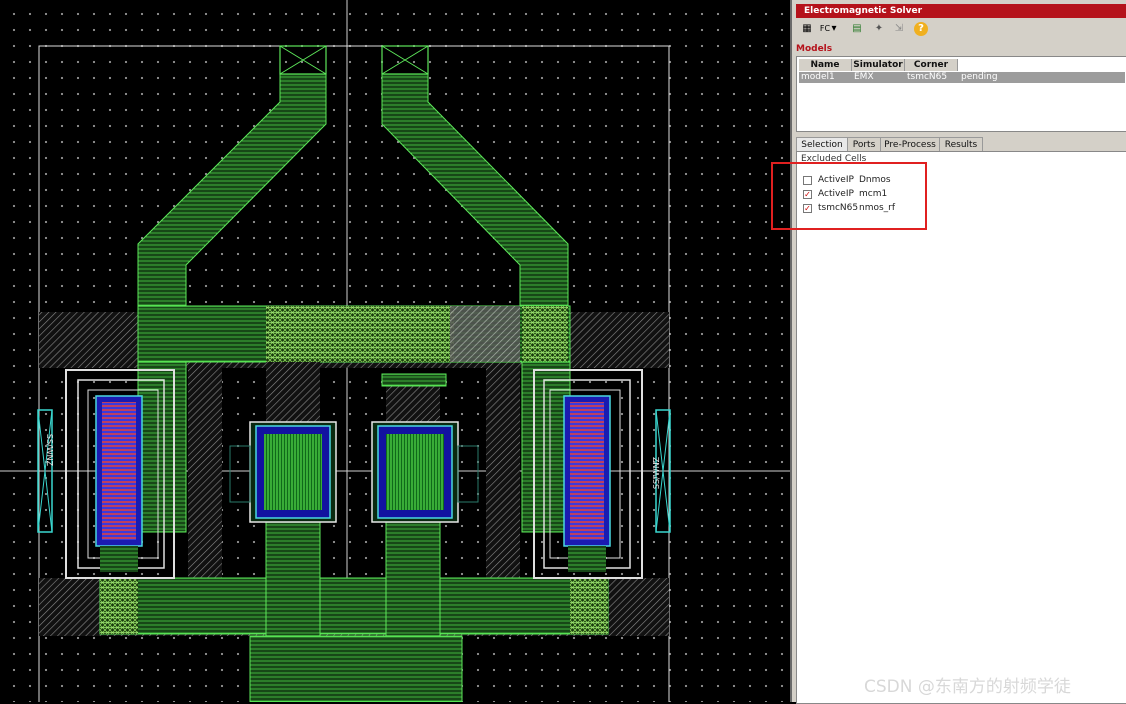 Image resolution: width=1126 pixels, height=704 pixels. Describe the element at coordinates (878, 65) in the screenshot. I see `col-header-simulator: Simulator` at that location.